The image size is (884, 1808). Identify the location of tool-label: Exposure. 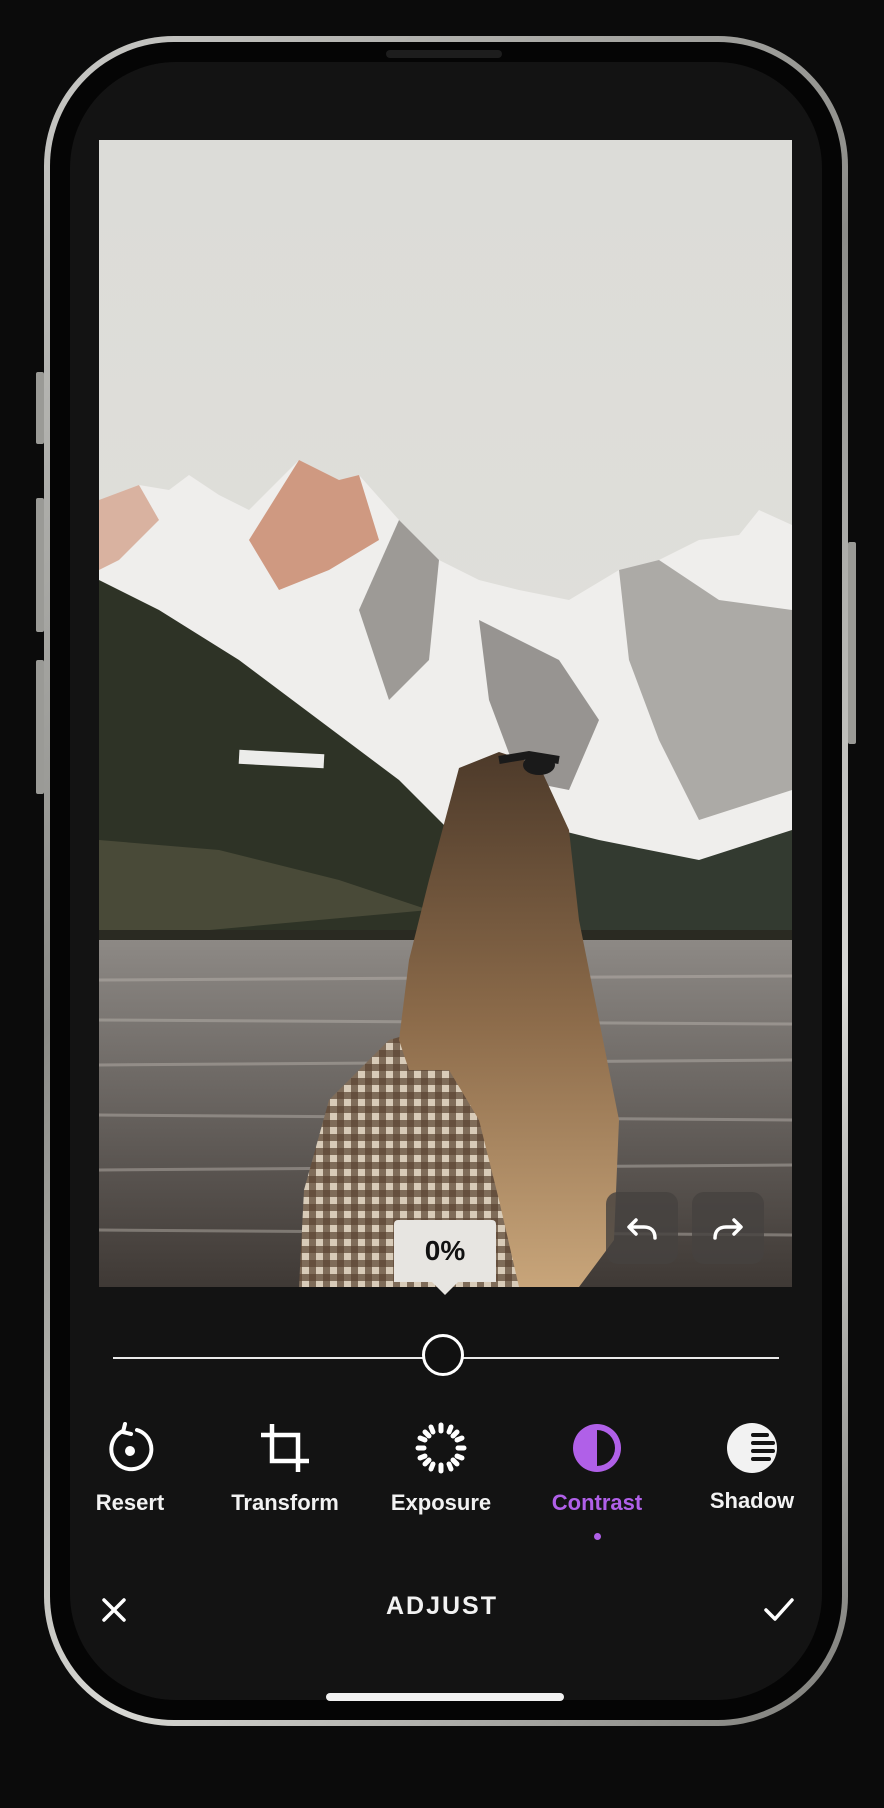
(441, 1502).